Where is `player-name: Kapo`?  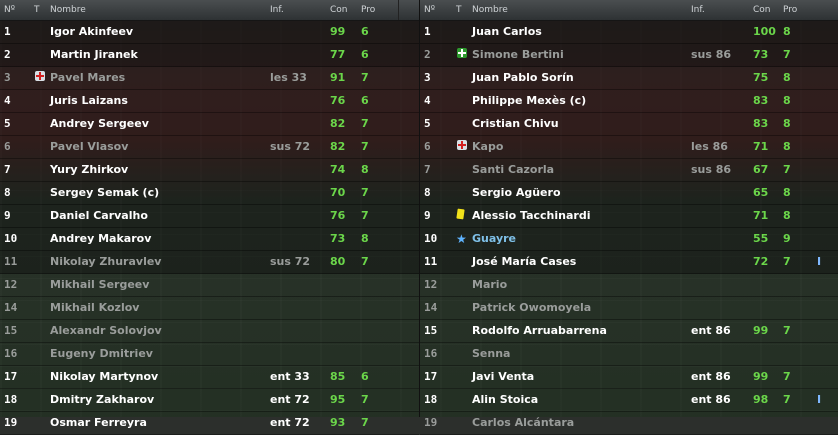 player-name: Kapo is located at coordinates (488, 146).